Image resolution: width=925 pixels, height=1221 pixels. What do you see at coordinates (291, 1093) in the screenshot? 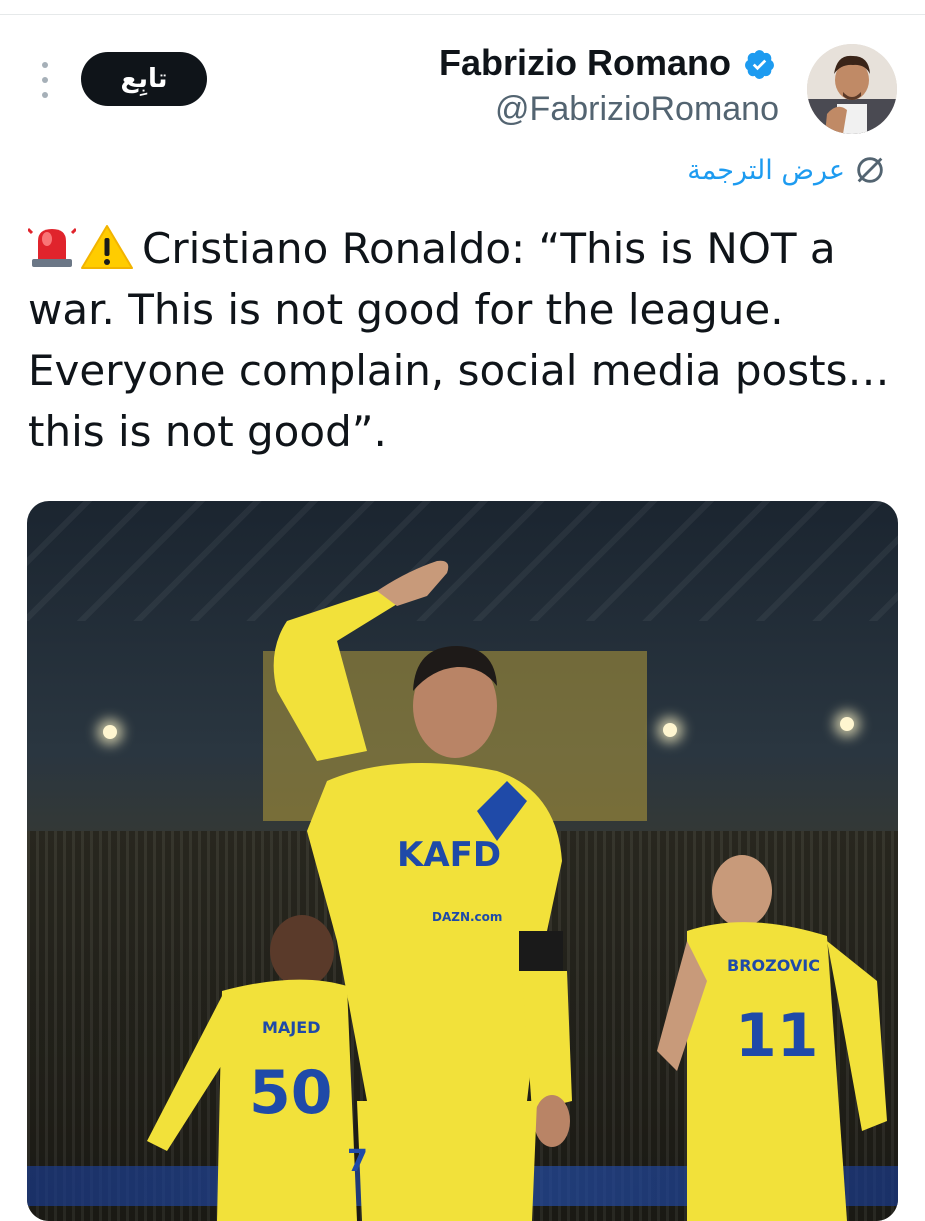
I see `left-player-number: 50` at bounding box center [291, 1093].